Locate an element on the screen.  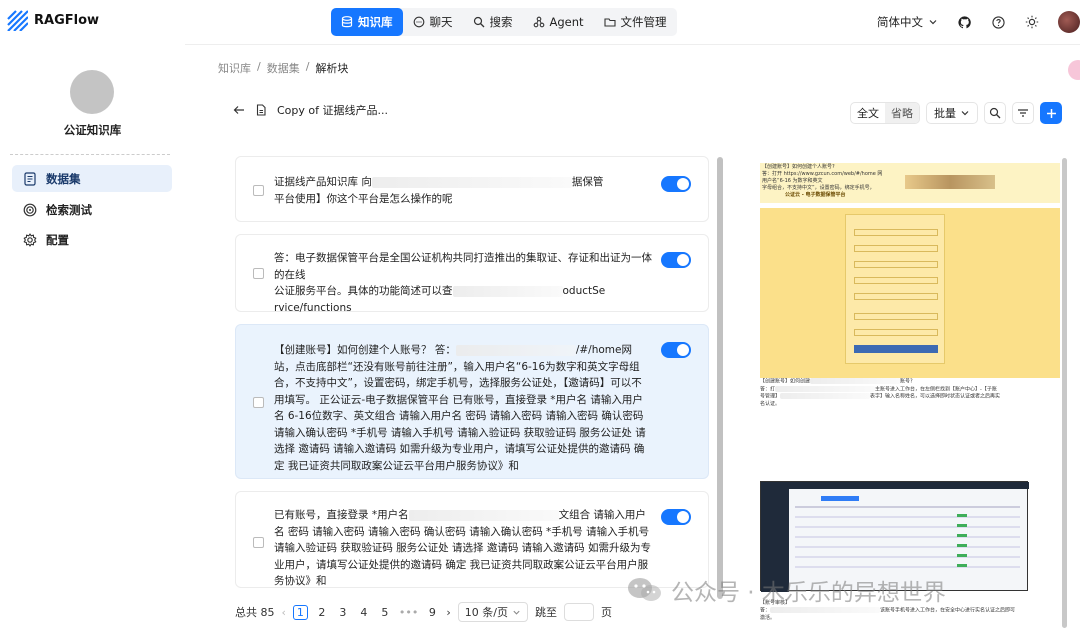
page-5: 5 is located at coordinates (385, 612).